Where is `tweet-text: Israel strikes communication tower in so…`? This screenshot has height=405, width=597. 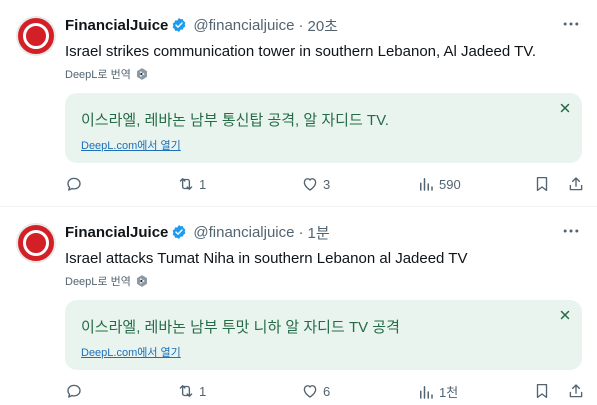 tweet-text: Israel strikes communication tower in so… is located at coordinates (301, 51).